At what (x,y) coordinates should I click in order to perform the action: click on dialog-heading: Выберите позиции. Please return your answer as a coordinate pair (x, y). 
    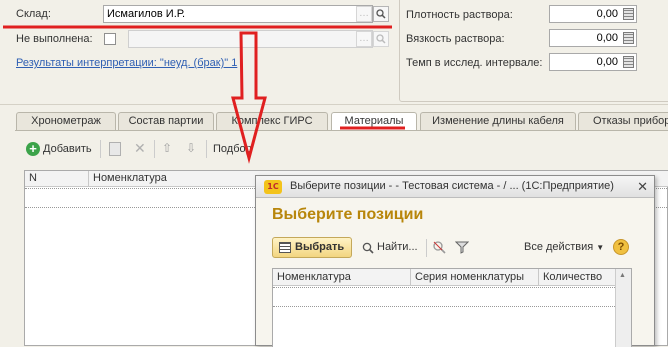
    Looking at the image, I should click on (348, 214).